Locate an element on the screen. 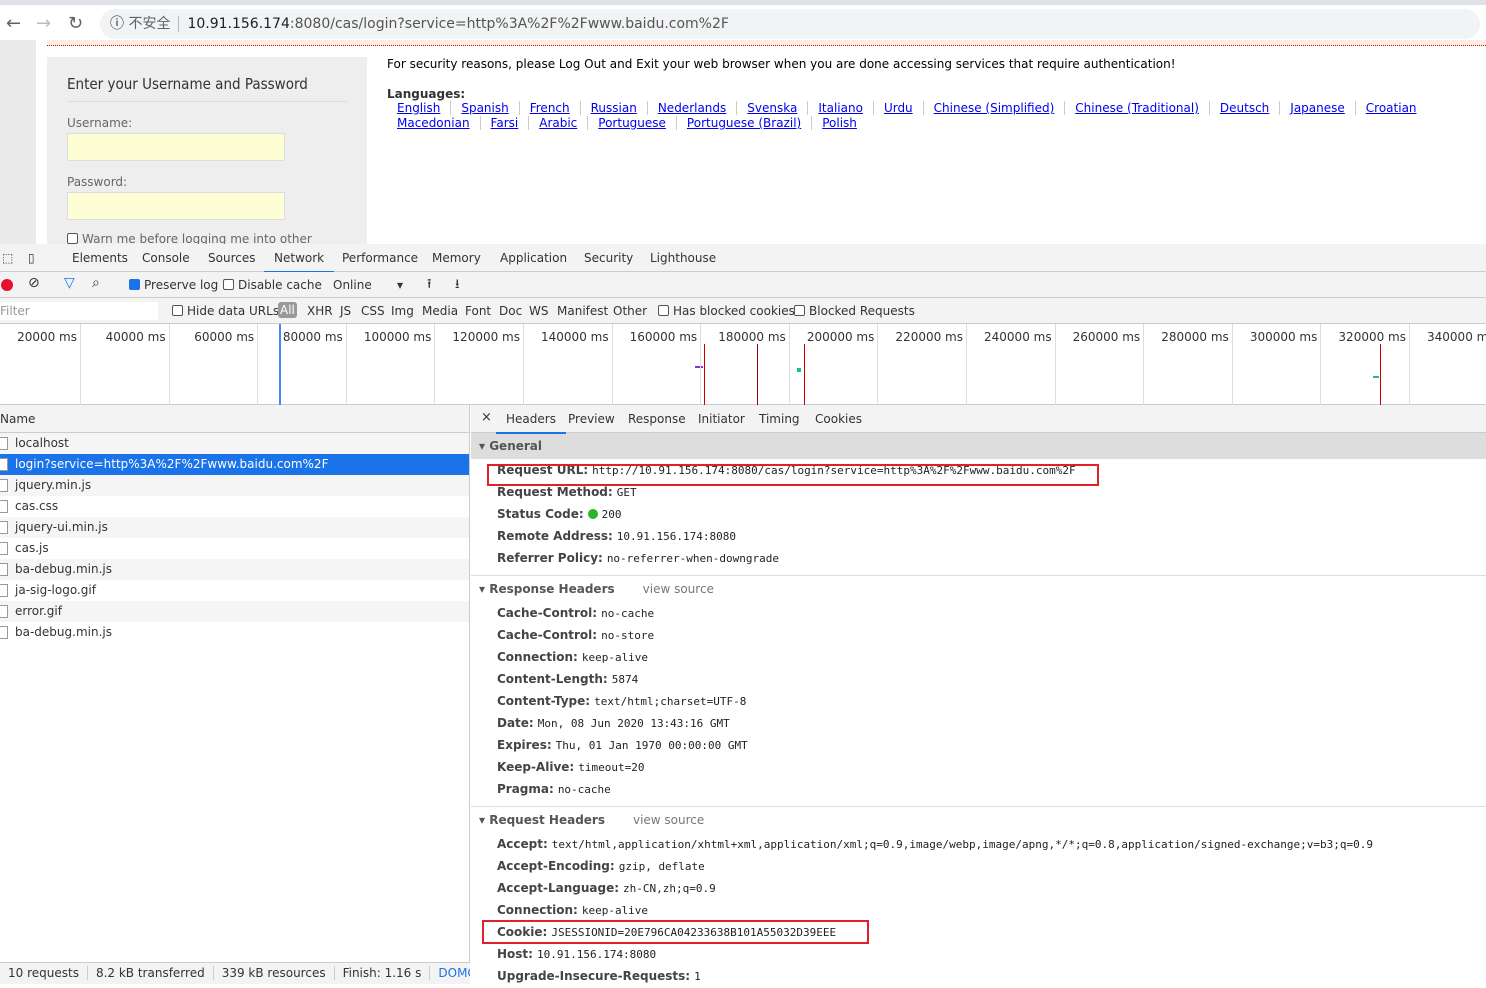  language-link: Macedonian is located at coordinates (438, 123).